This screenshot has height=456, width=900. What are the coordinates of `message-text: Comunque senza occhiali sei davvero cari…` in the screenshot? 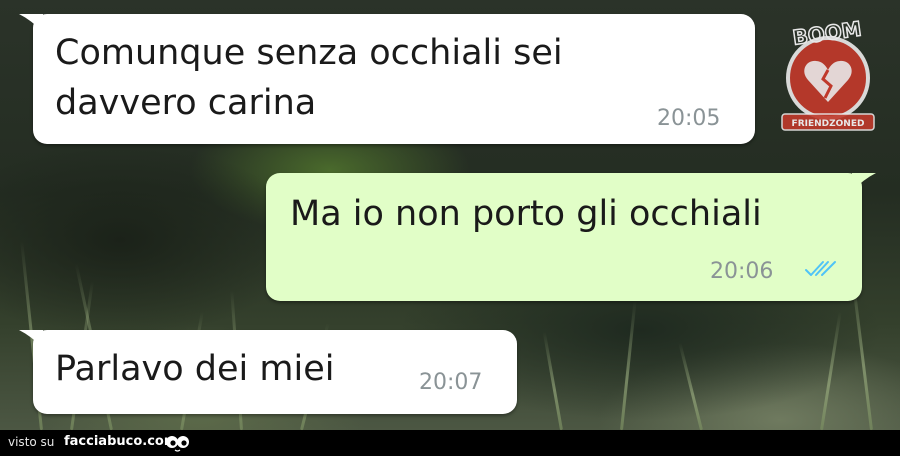 It's located at (309, 78).